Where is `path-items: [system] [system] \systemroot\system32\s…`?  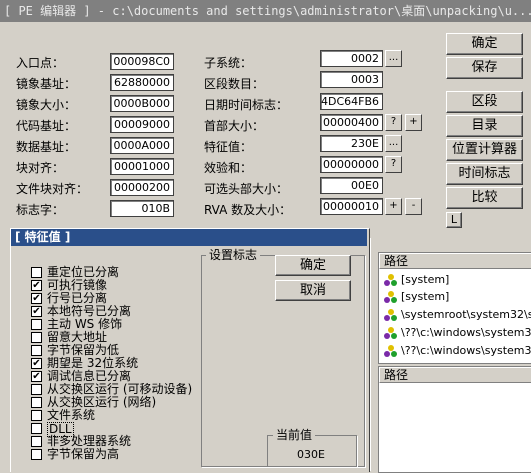 path-items: [system] [system] \systemroot\system32\s… is located at coordinates (457, 316).